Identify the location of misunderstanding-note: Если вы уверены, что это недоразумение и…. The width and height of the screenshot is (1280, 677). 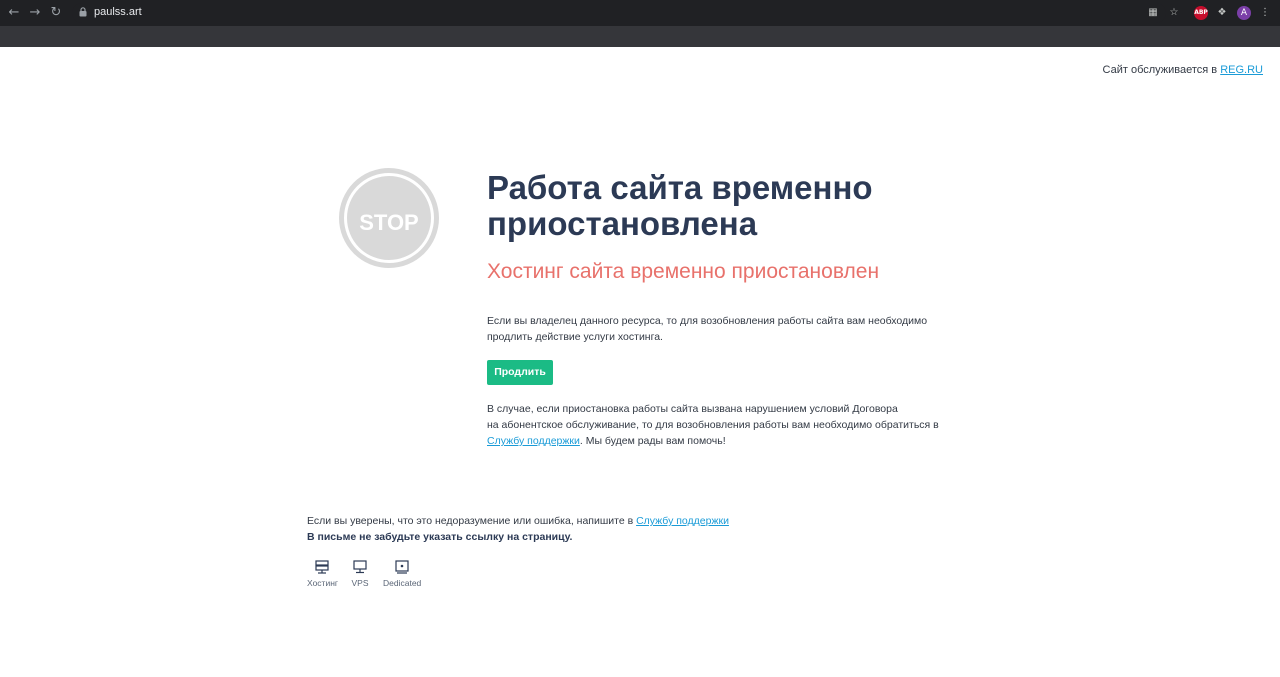
(518, 521).